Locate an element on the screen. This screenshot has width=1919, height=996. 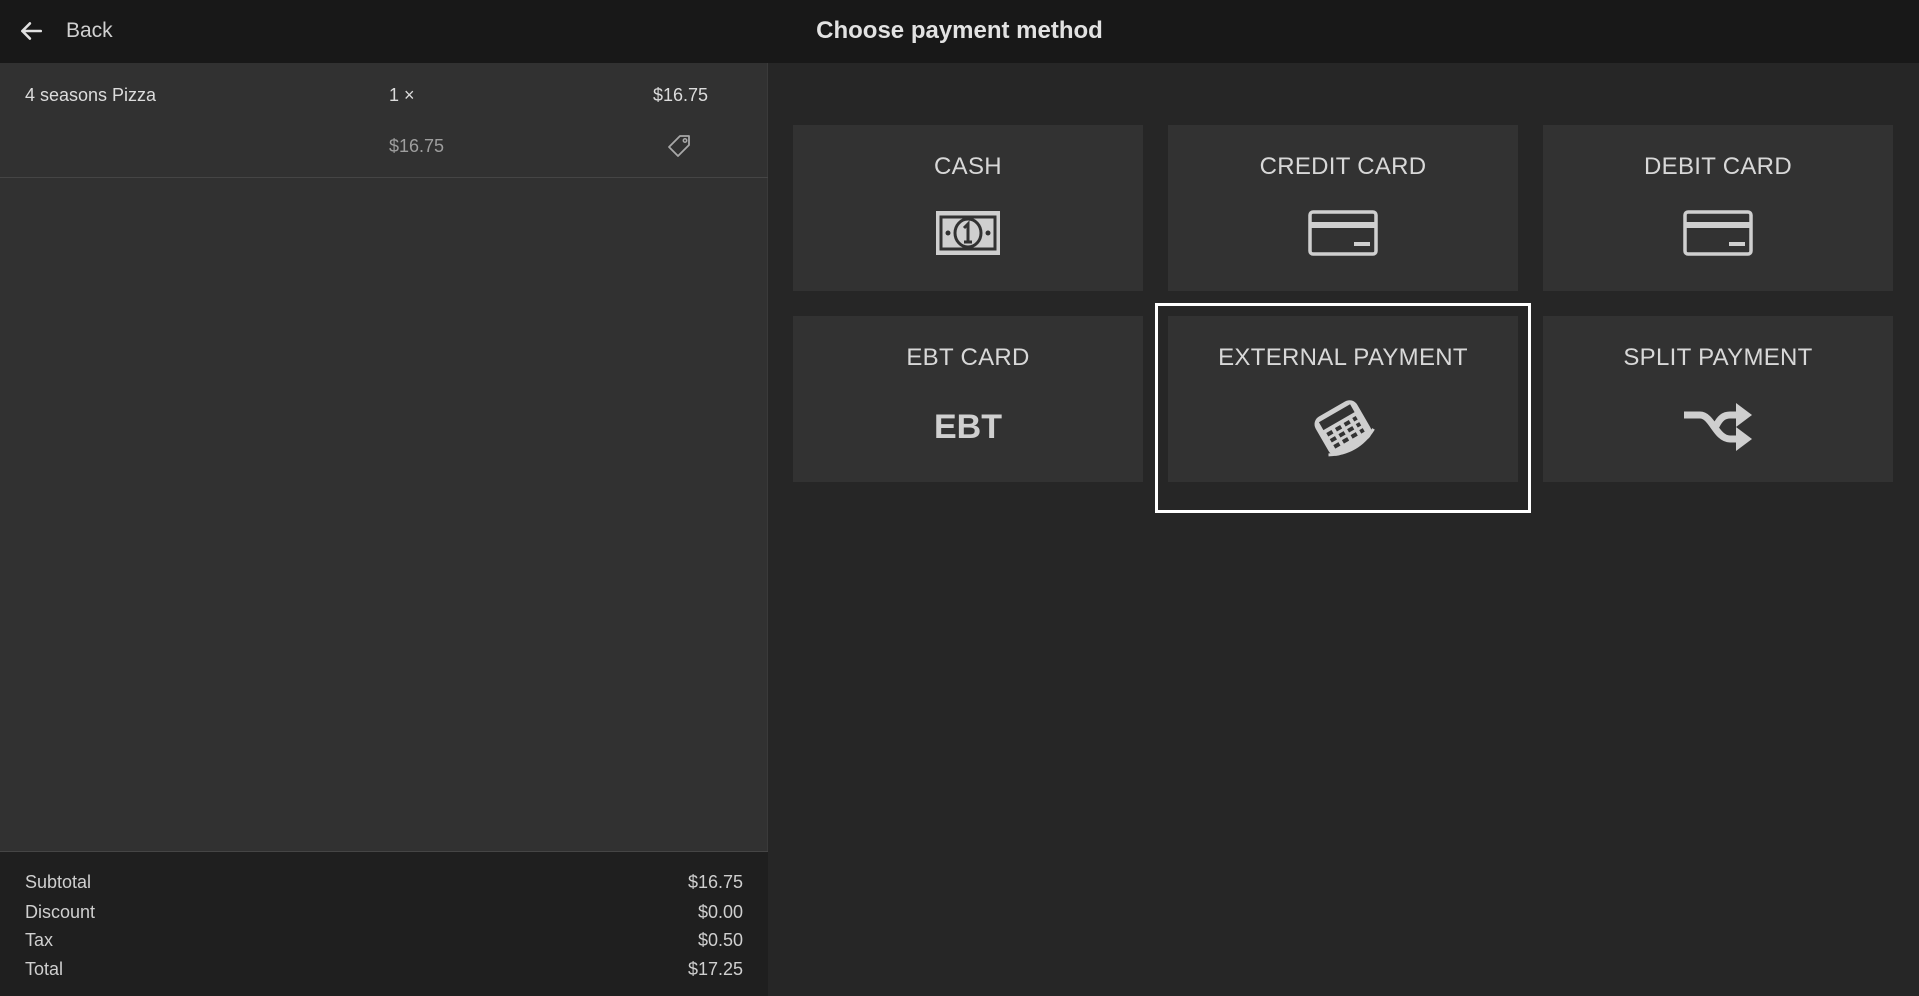
external-payment-label: EXTERNAL PAYMENT is located at coordinates (1343, 357).